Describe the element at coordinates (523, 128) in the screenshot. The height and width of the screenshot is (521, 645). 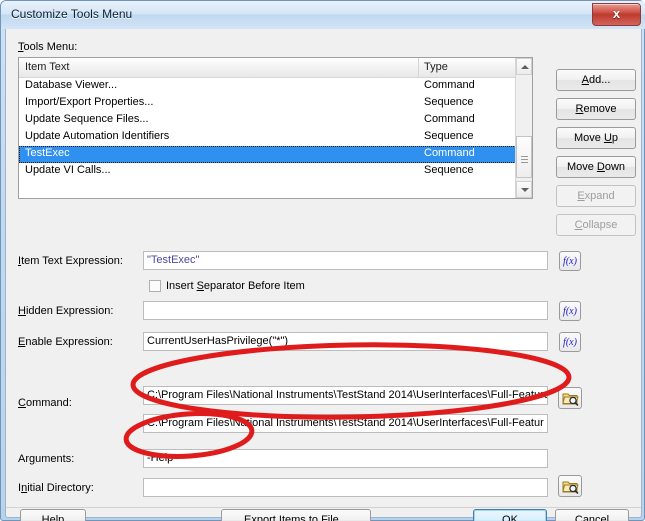
I see `listview-vertical-scrollbar` at that location.